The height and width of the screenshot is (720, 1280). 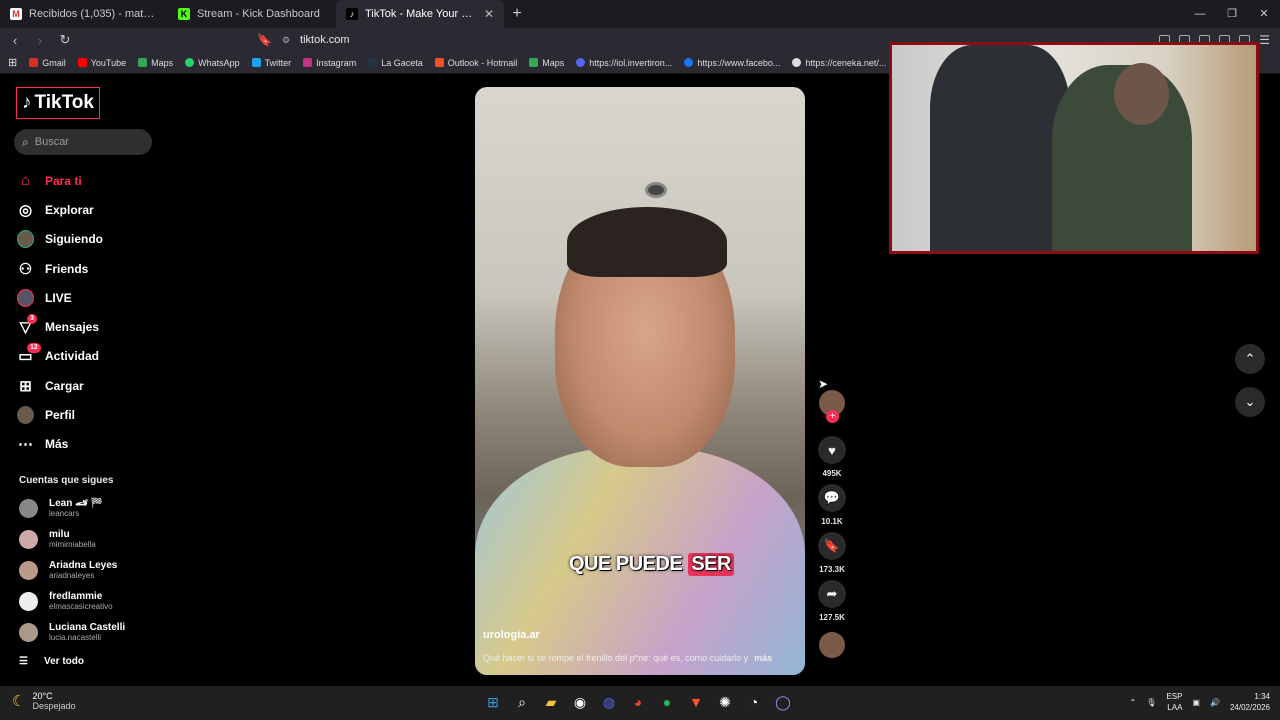 What do you see at coordinates (1196, 702) in the screenshot?
I see `network-icon: ▣` at bounding box center [1196, 702].